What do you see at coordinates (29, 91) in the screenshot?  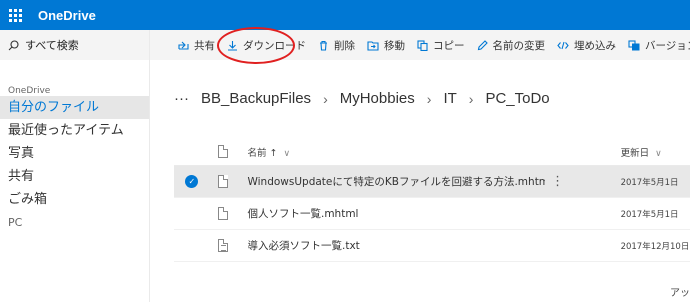 I see `nav-owner-label: OneDrive` at bounding box center [29, 91].